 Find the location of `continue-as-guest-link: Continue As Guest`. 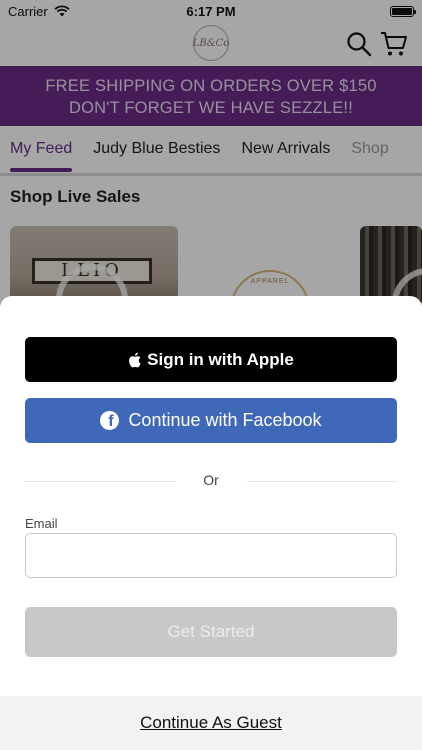

continue-as-guest-link: Continue As Guest is located at coordinates (211, 723).